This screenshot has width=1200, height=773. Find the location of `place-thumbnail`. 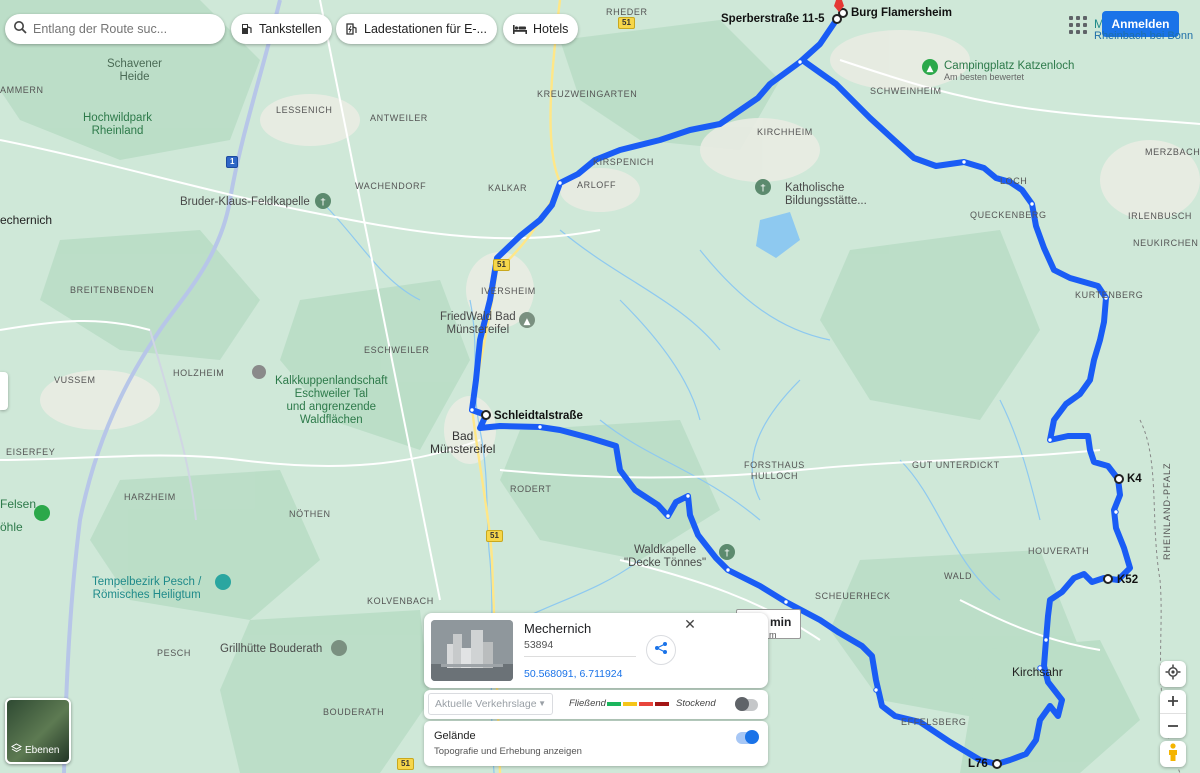

place-thumbnail is located at coordinates (472, 650).